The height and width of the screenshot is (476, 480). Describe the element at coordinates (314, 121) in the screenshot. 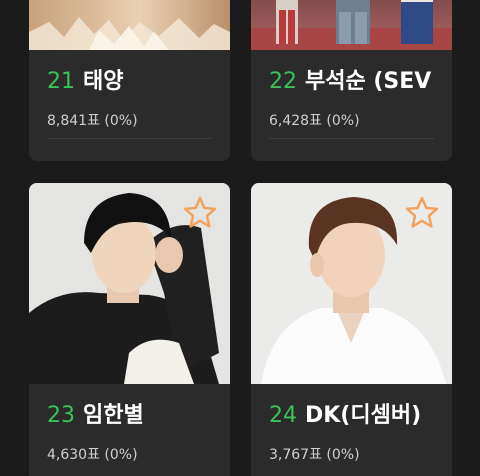

I see `vote-count: 6,428표 (0%)` at that location.